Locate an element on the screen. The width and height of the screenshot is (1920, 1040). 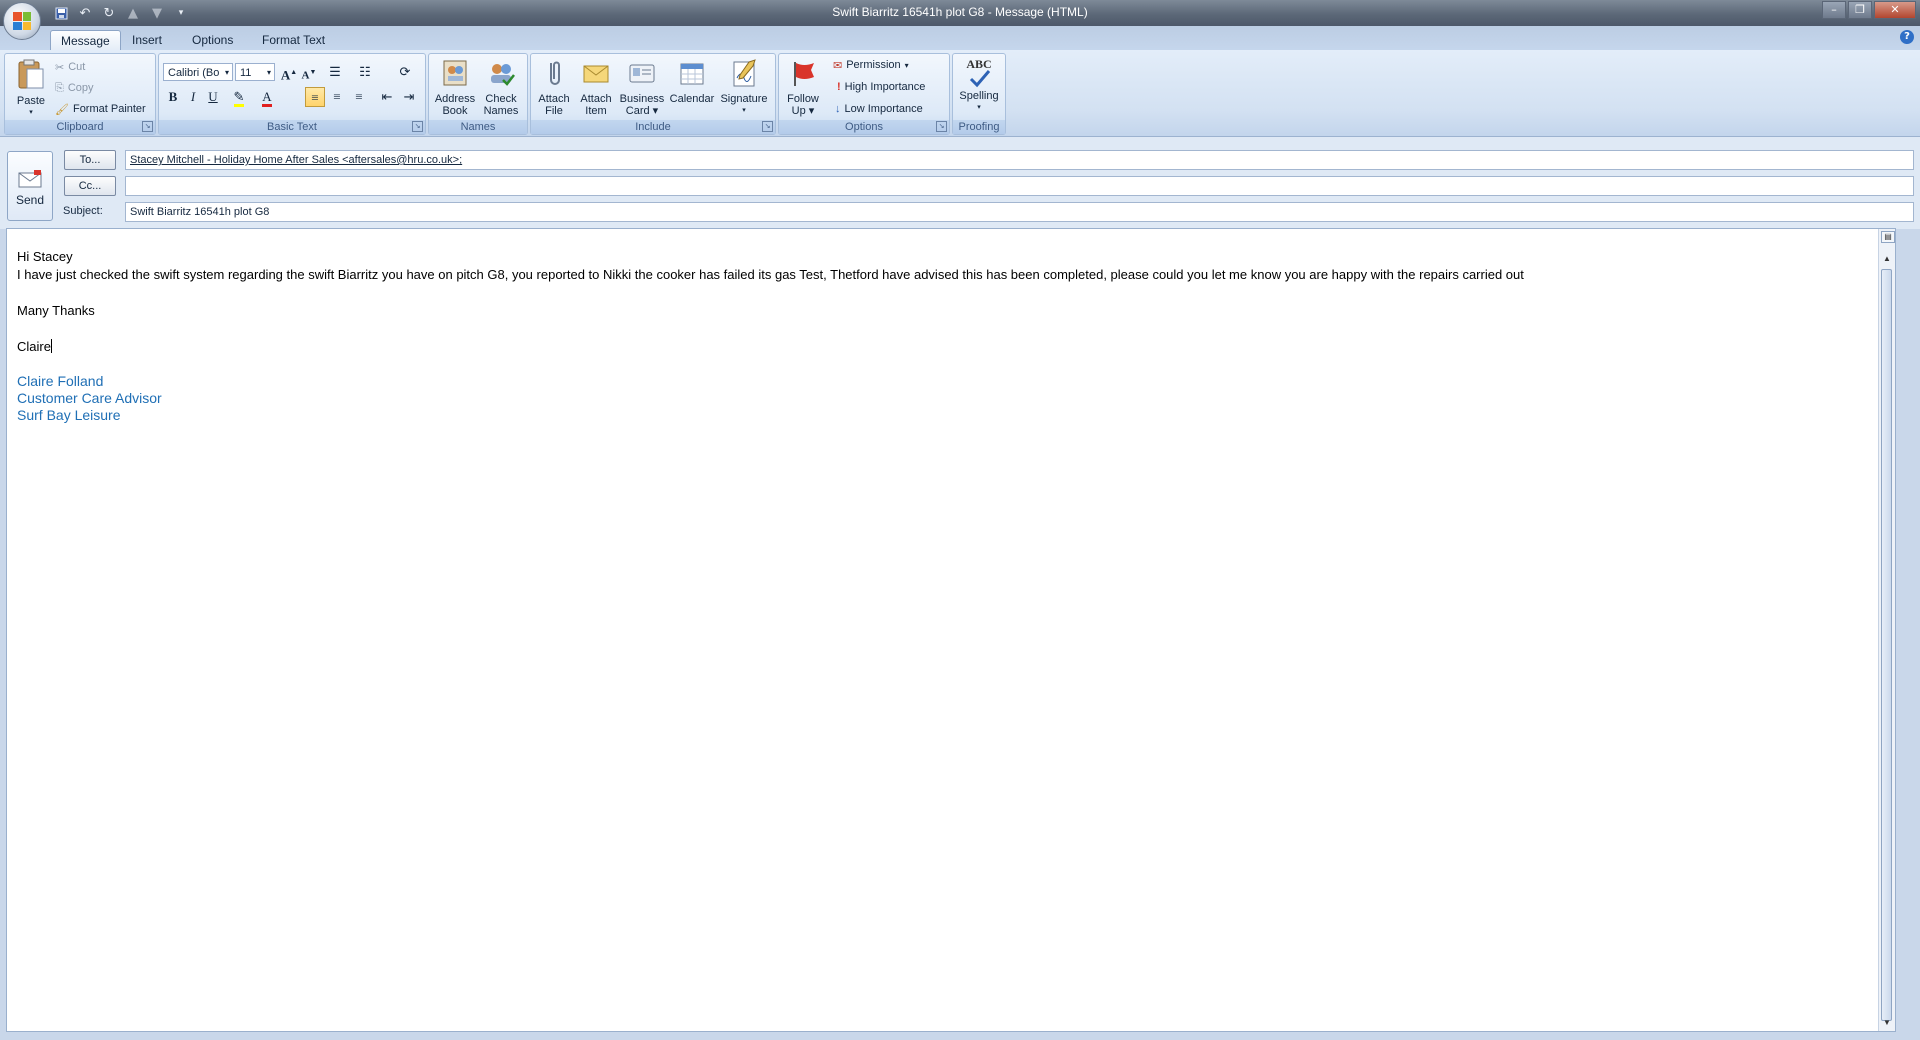
send-envelope-icon is located at coordinates (30, 179).